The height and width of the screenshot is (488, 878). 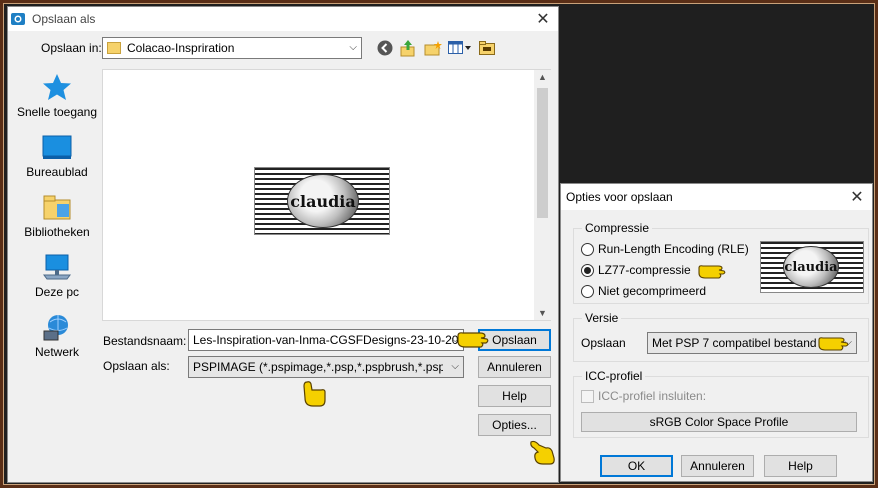 I want to click on radio-lz77-dot, so click(x=587, y=270).